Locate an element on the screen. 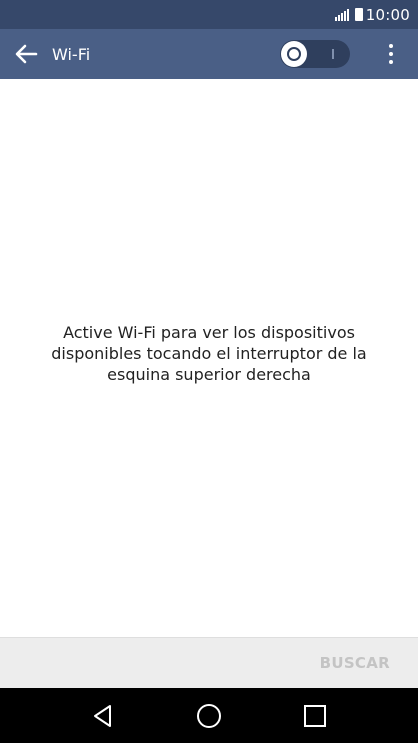 The height and width of the screenshot is (743, 418). page-title: Wi-Fi is located at coordinates (71, 54).